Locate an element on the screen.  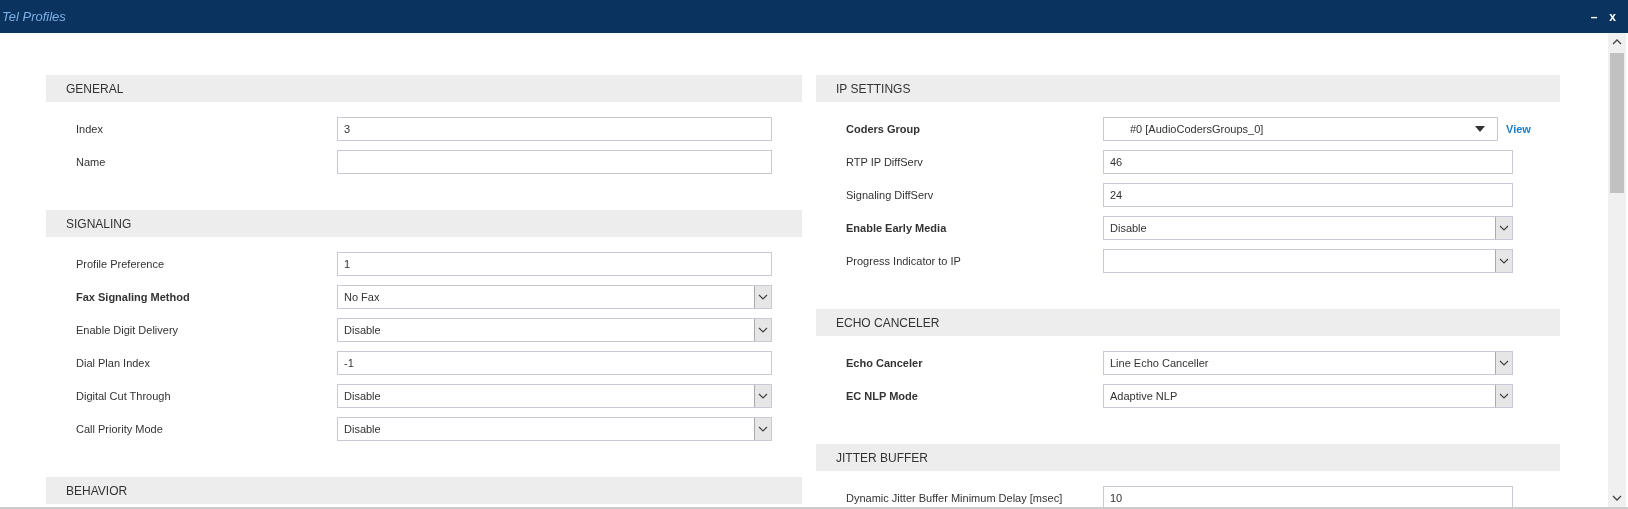
dropdown: #0 [AudioCodersGroups_0] is located at coordinates (1300, 129).